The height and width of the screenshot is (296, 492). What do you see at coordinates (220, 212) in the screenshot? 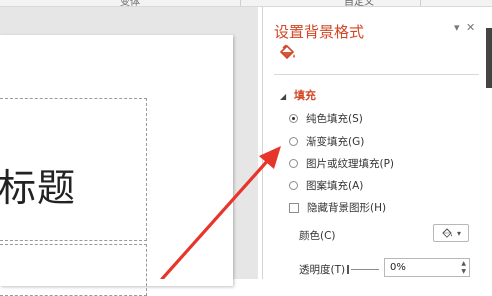
I see `annotation-arrow` at bounding box center [220, 212].